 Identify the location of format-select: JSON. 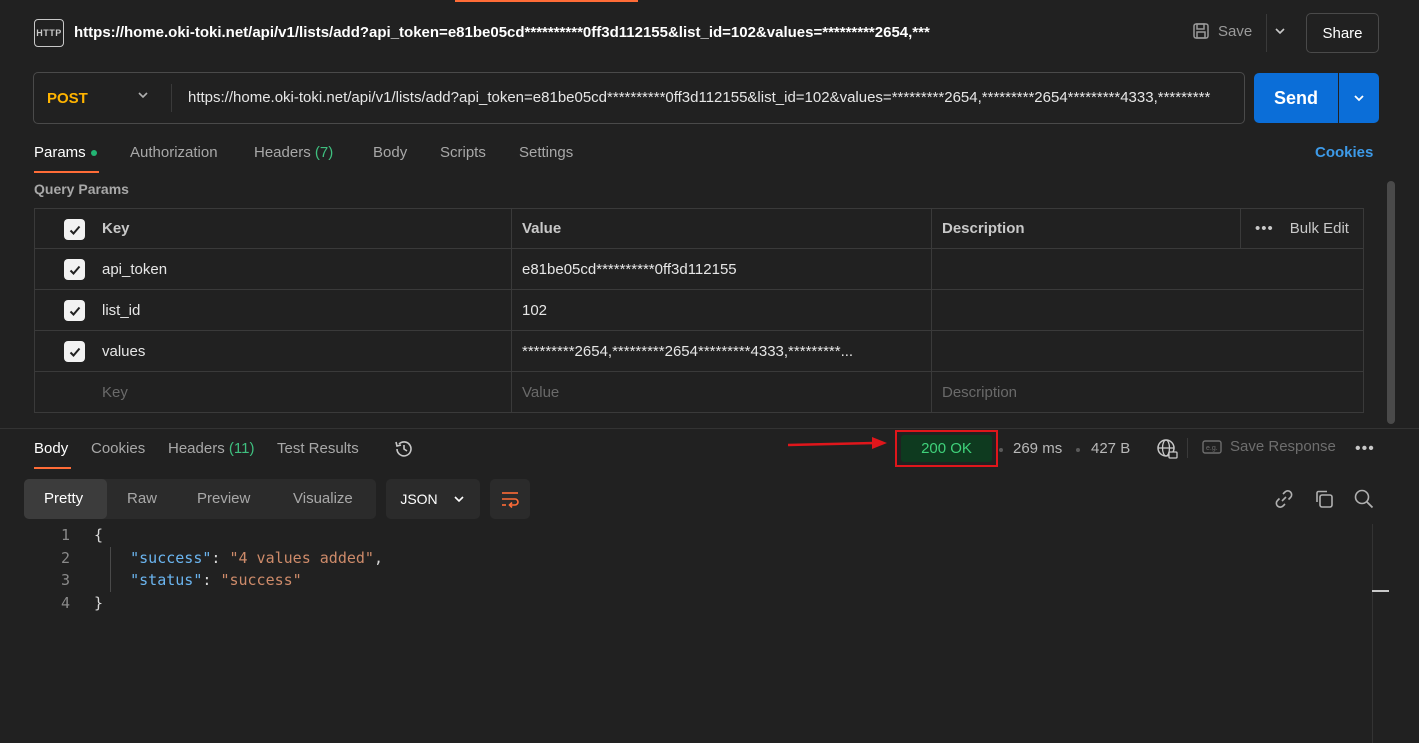
(433, 499).